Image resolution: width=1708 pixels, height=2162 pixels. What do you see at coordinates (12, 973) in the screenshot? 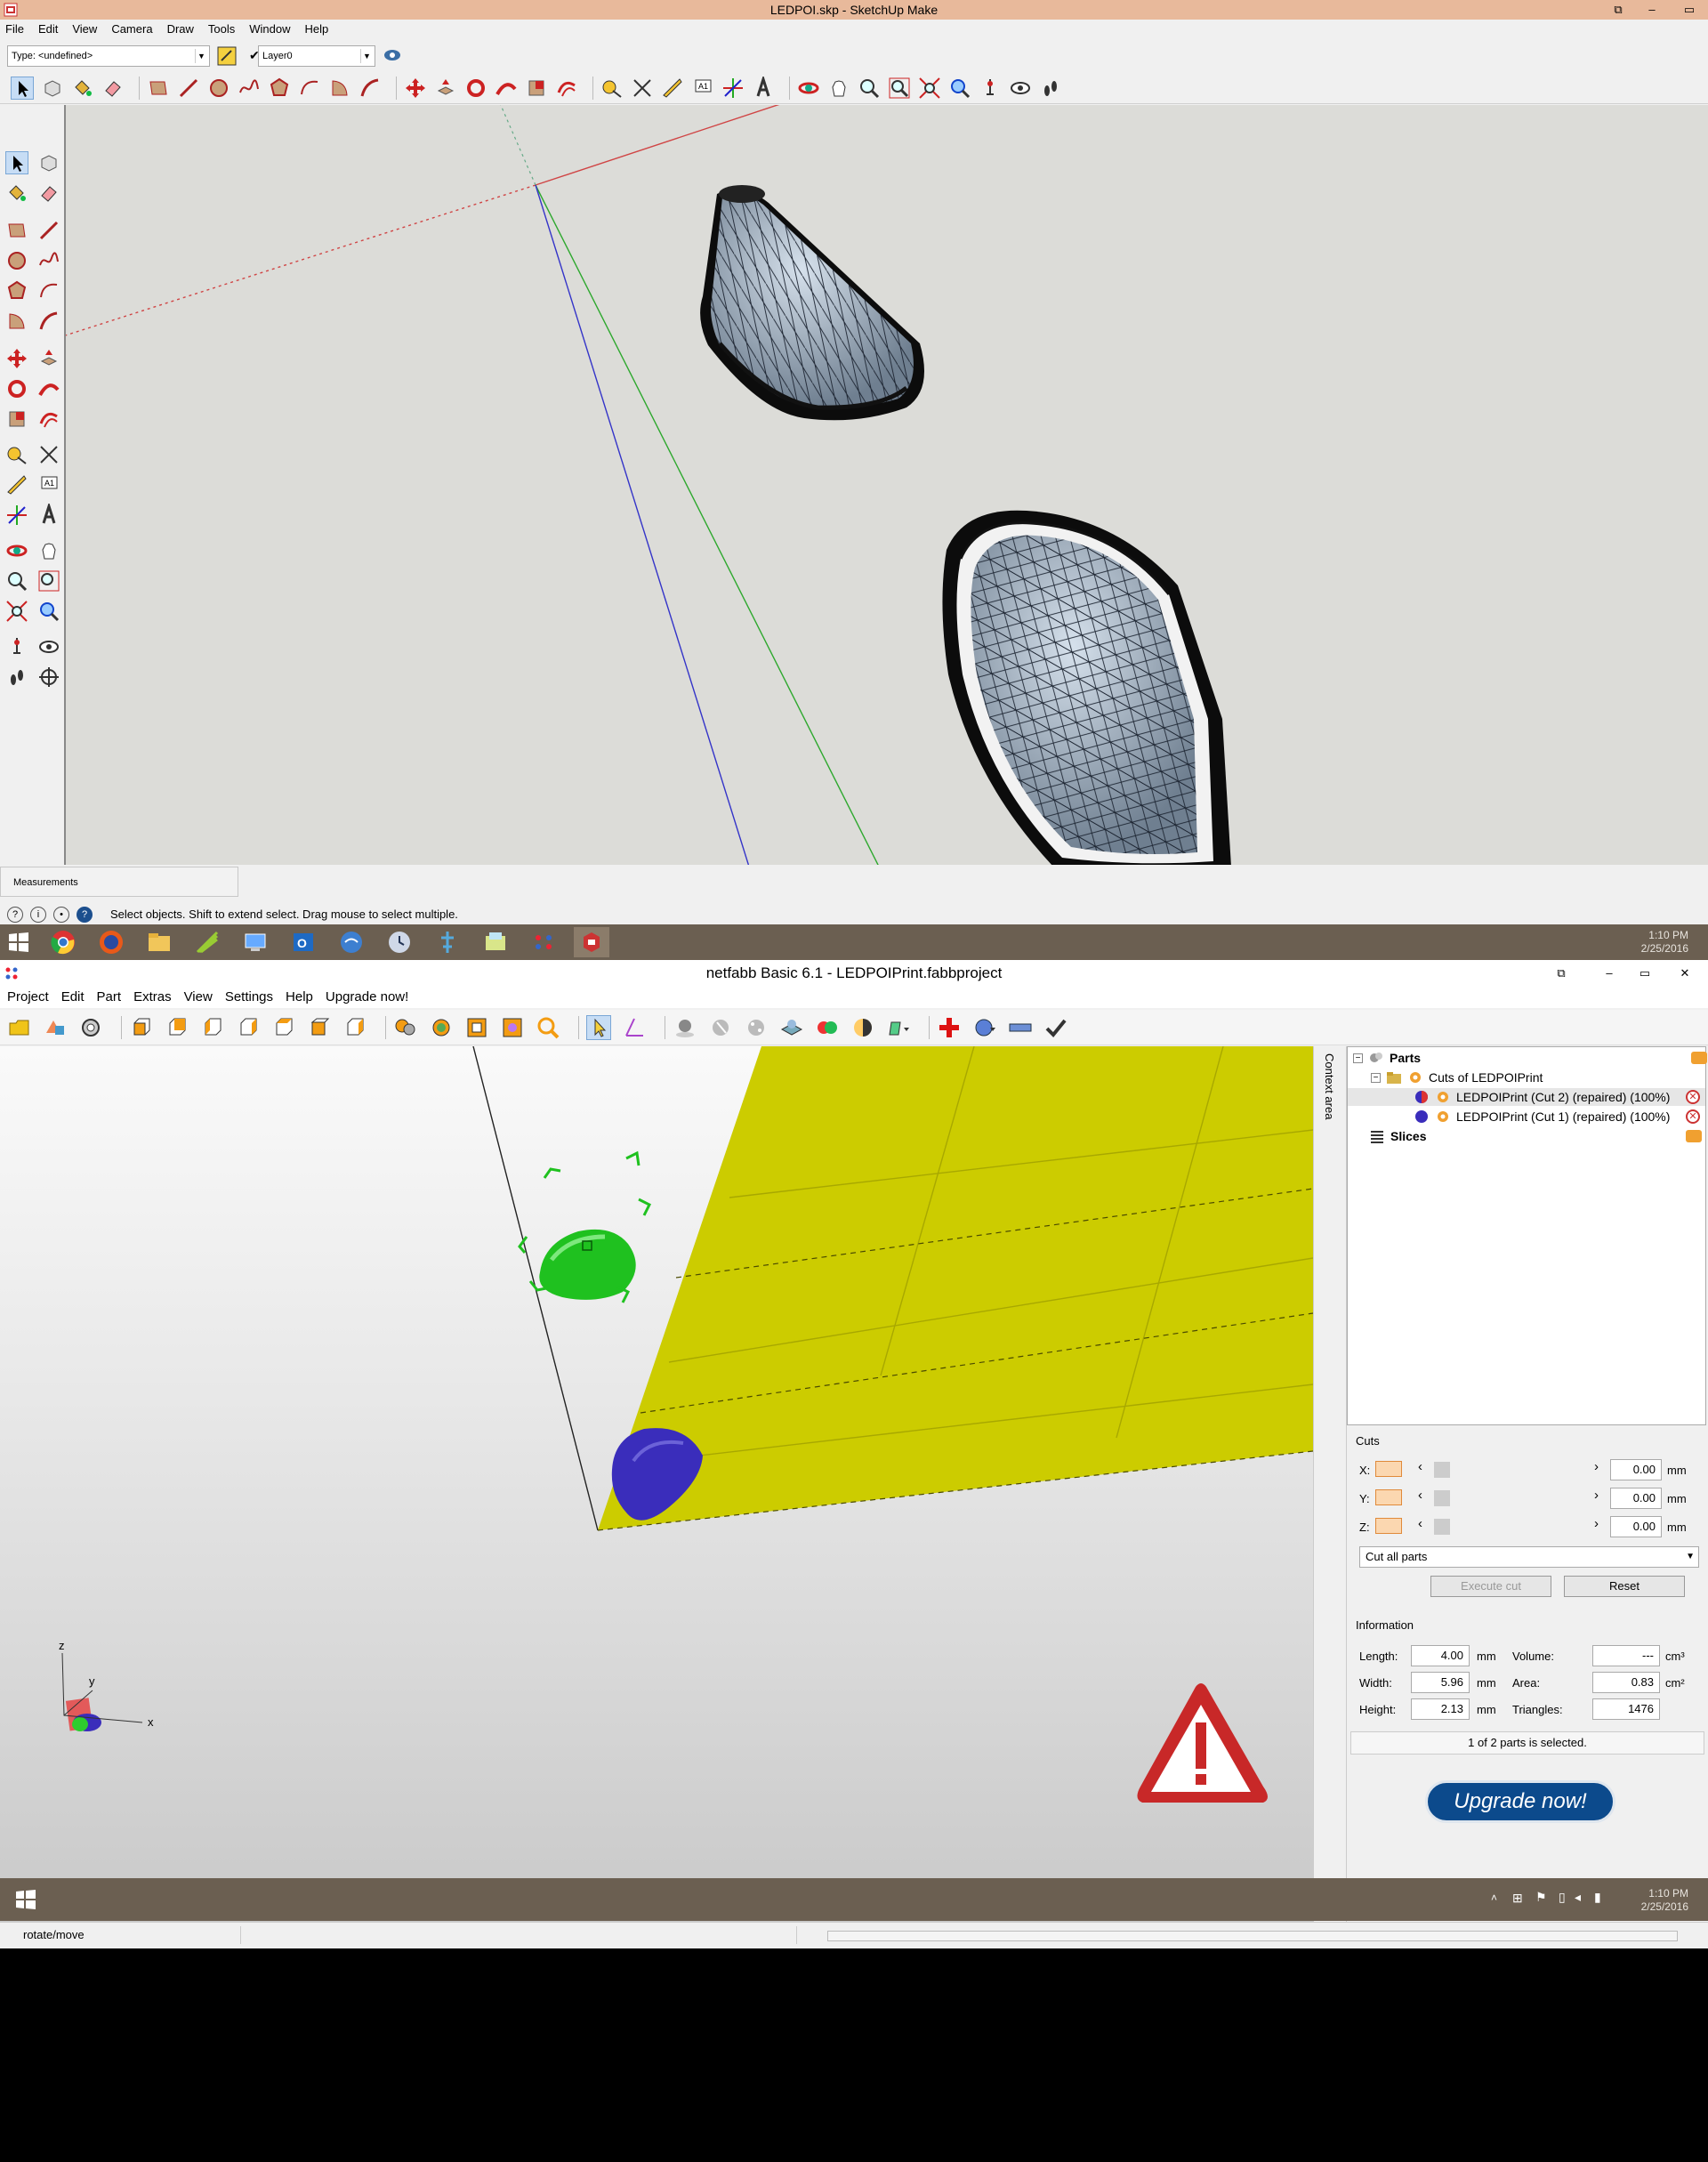
I see `netfabb-app-icon` at bounding box center [12, 973].